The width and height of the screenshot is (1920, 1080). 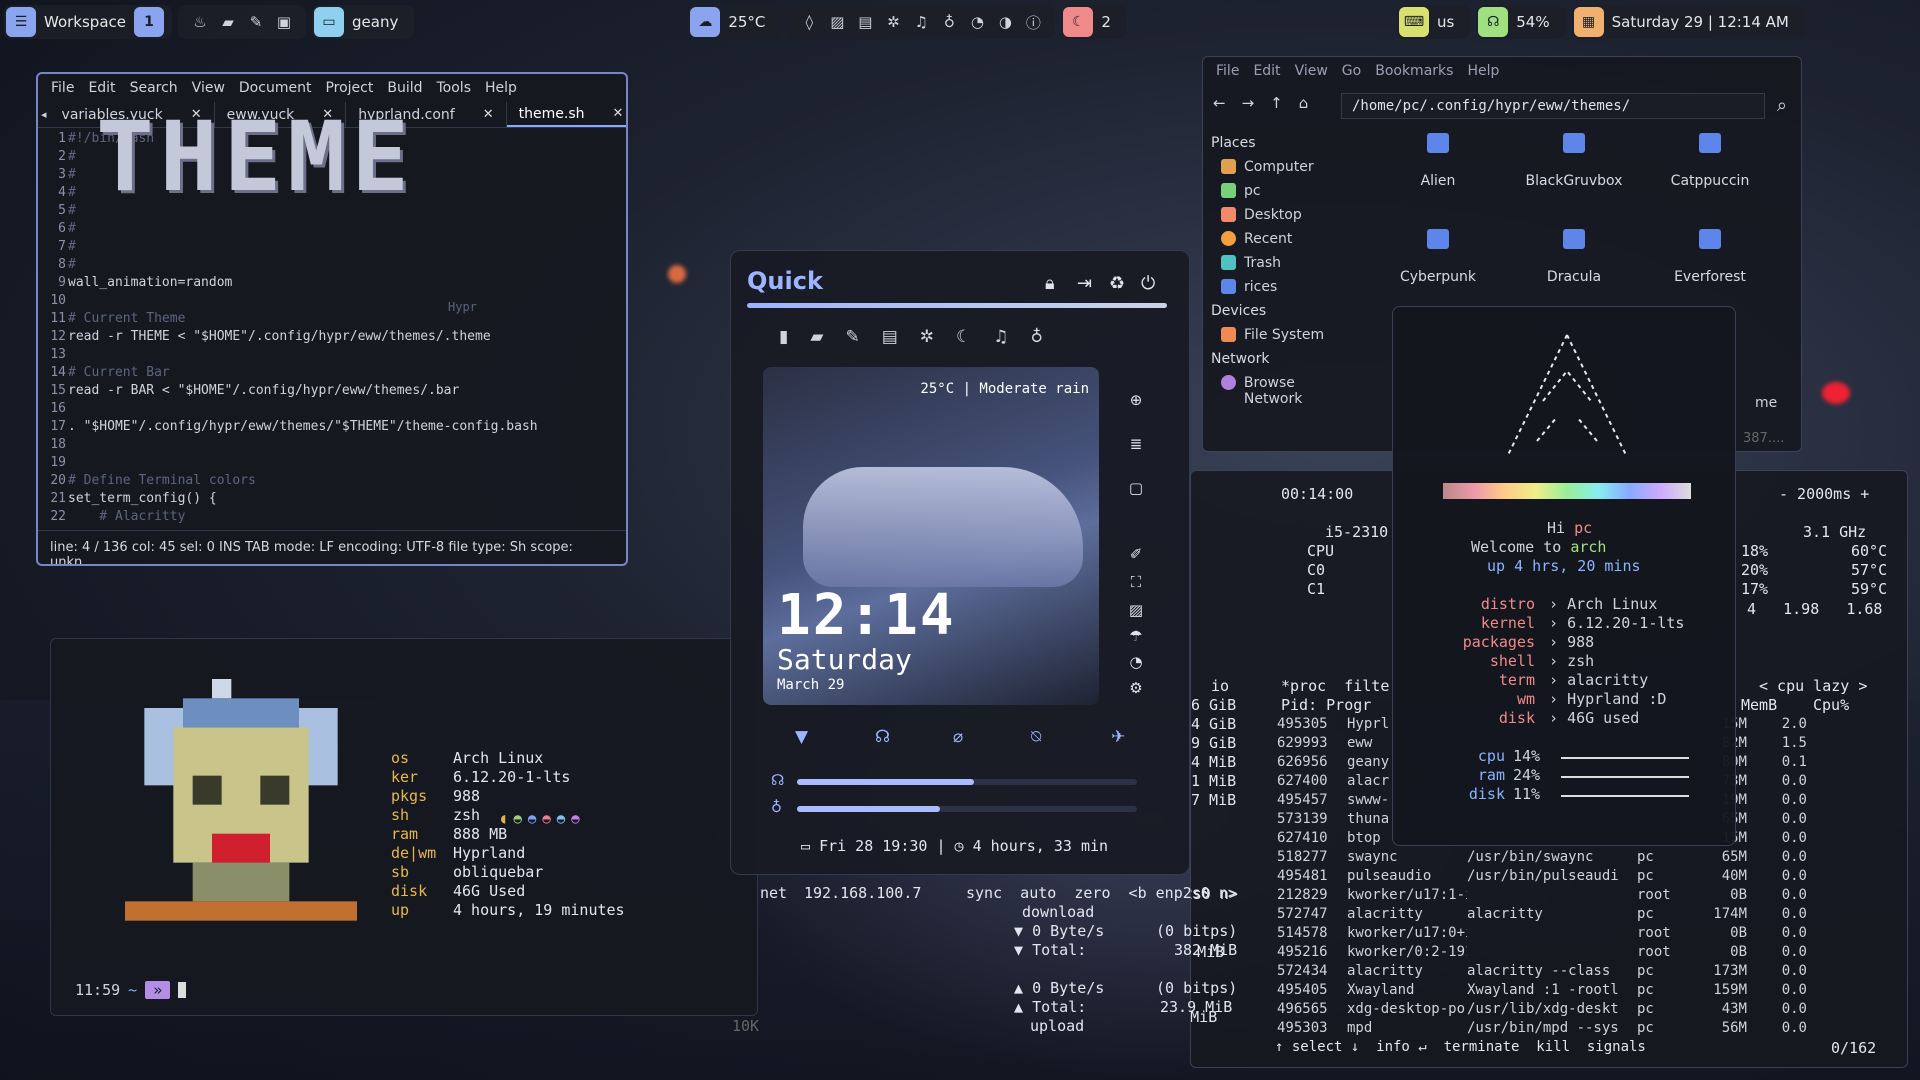 I want to click on browse-network: Browse Network, so click(x=1289, y=391).